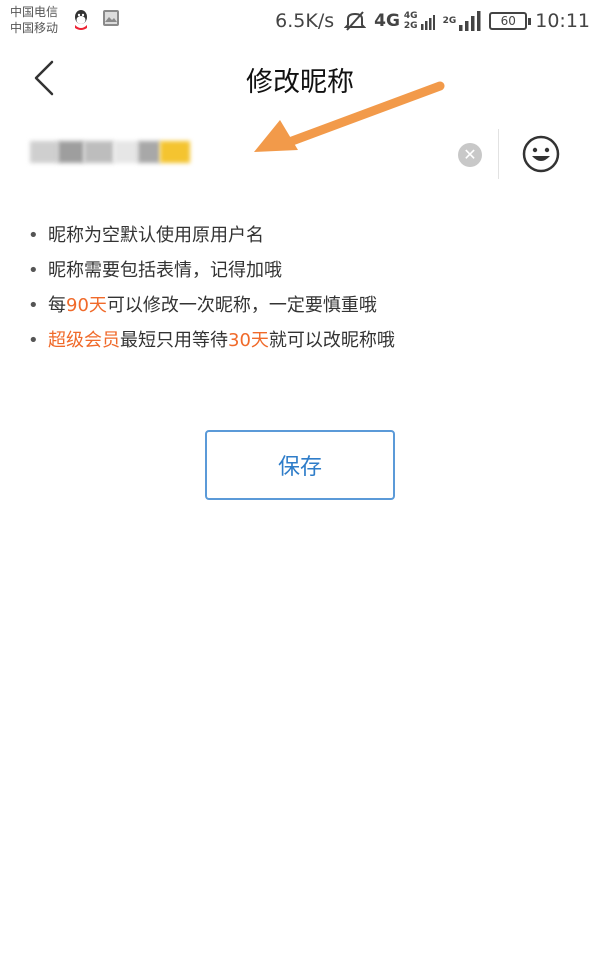  I want to click on tip-item: • 每90天可以修改一次昵称，一定要慎重哦, so click(308, 305).